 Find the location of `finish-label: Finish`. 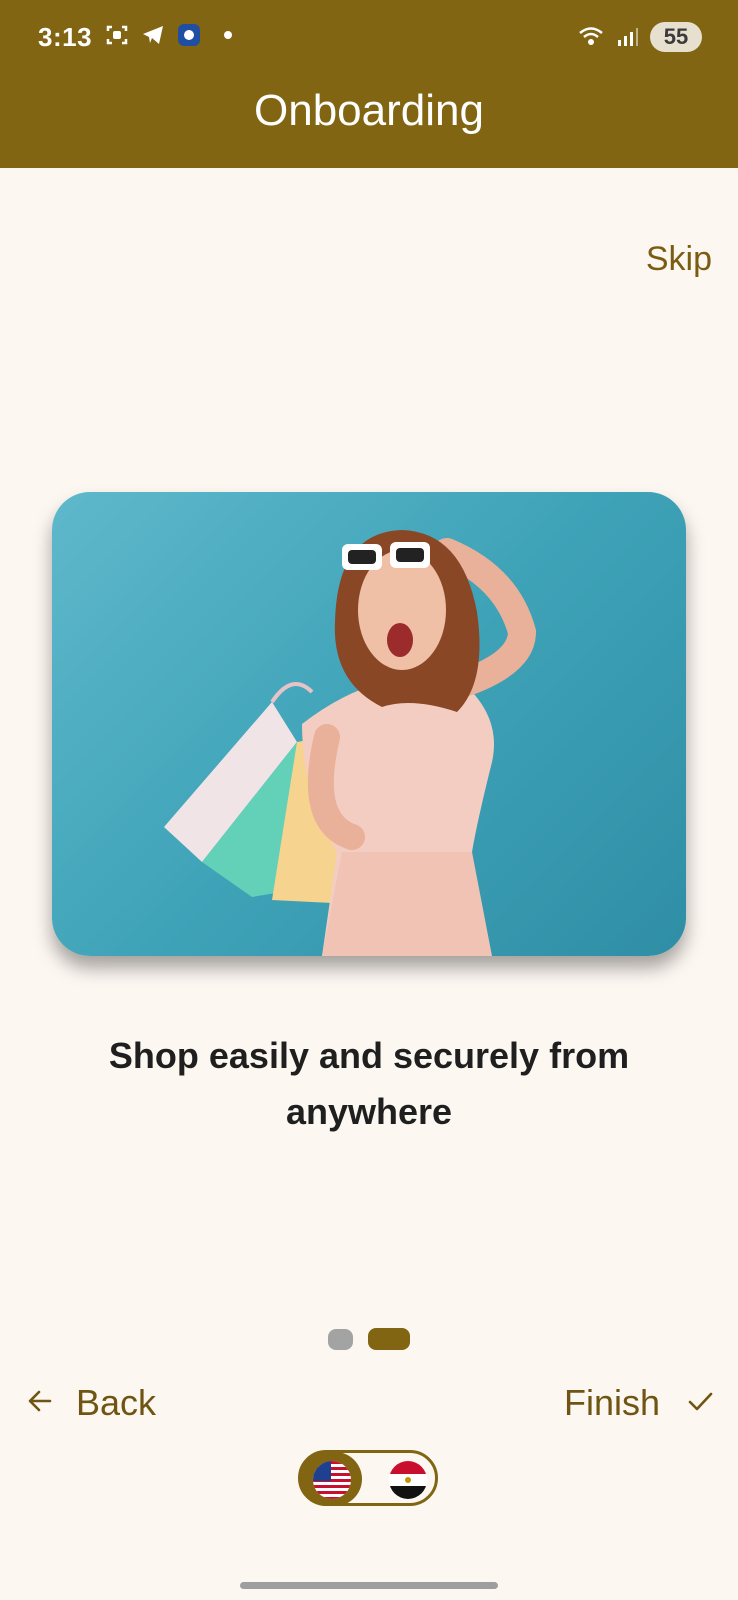

finish-label: Finish is located at coordinates (611, 1402).